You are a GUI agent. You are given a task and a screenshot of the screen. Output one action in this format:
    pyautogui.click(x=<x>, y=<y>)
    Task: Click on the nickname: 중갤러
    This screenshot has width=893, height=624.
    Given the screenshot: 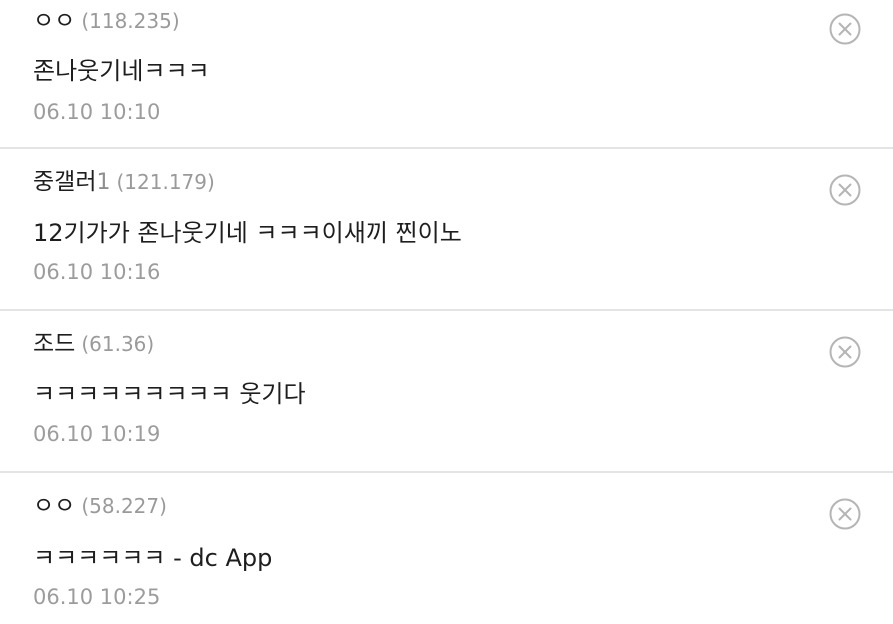 What is the action you would take?
    pyautogui.click(x=64, y=182)
    